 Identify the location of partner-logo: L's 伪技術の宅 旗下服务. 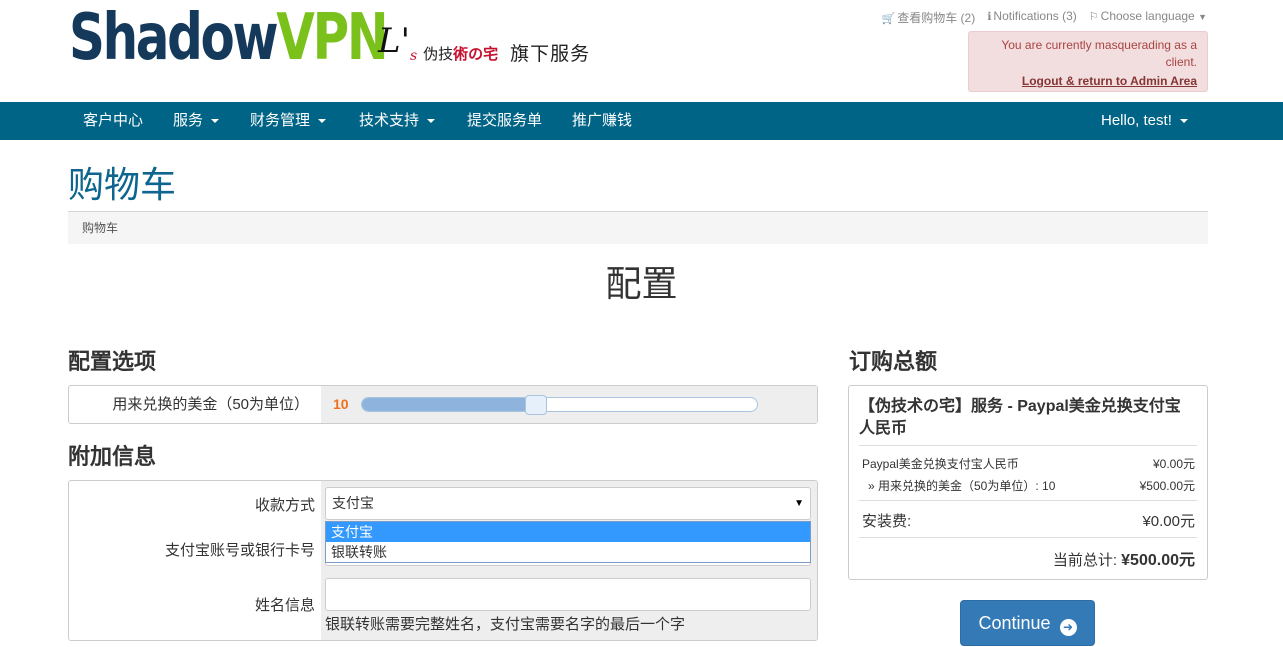
(484, 48).